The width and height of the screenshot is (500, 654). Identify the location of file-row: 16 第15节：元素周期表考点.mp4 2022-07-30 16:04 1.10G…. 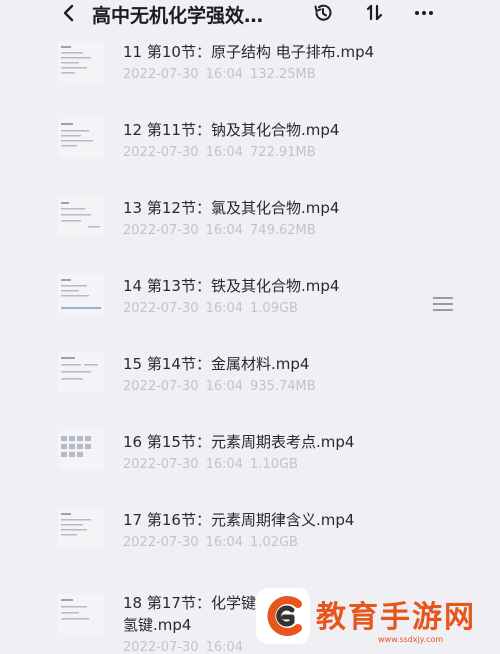
(250, 459).